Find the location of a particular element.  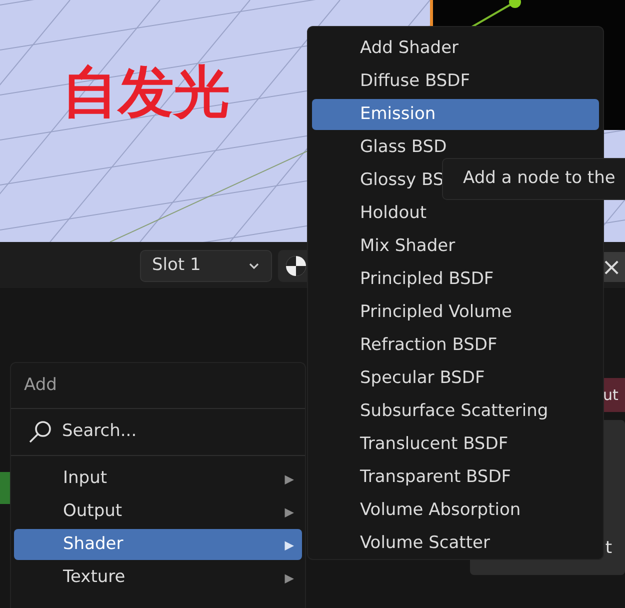

search-icon is located at coordinates (40, 432).